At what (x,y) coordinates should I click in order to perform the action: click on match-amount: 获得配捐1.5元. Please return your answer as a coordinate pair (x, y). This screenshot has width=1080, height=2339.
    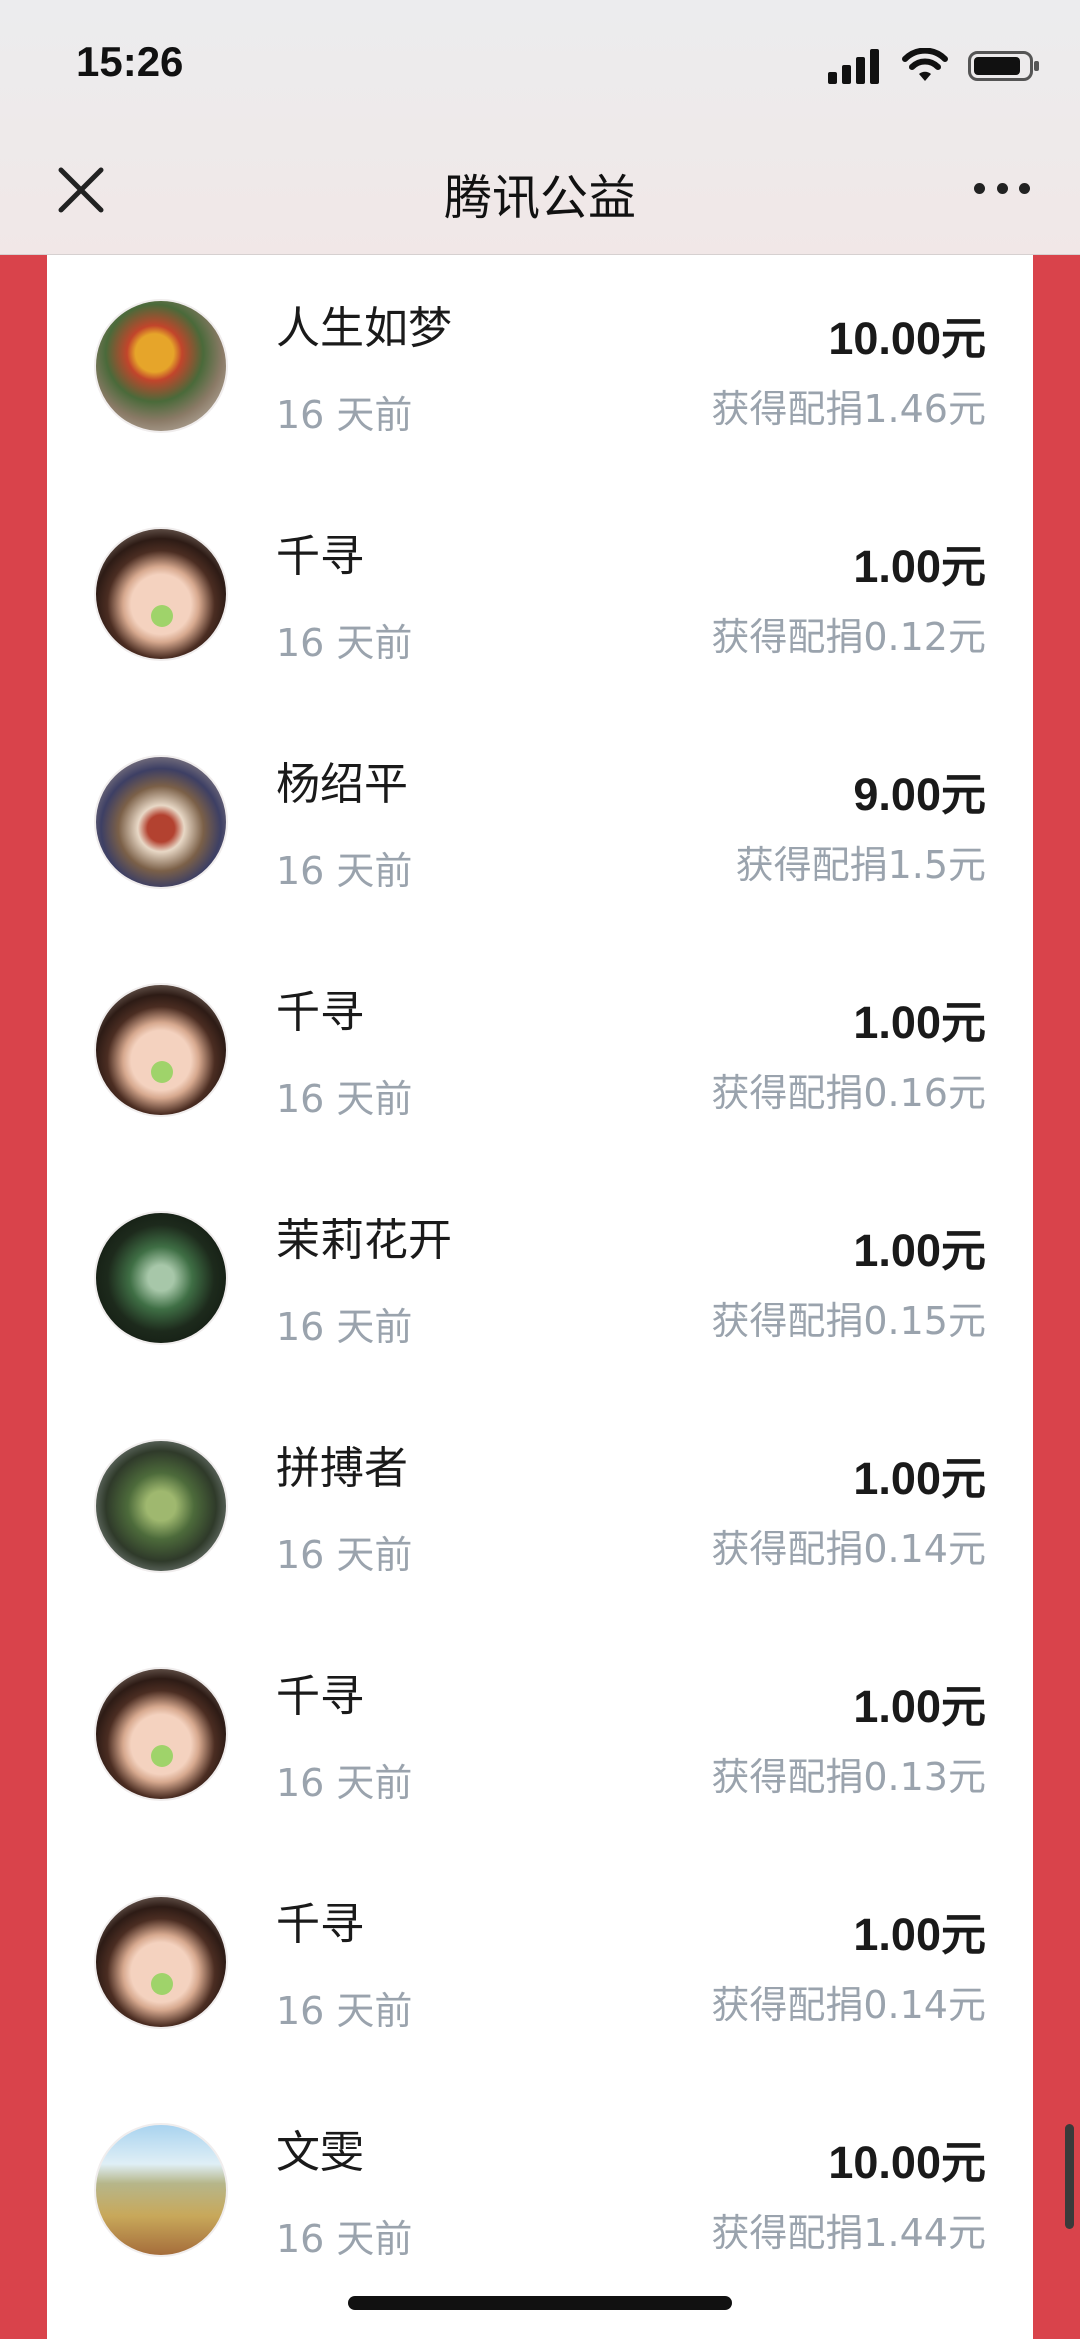
    Looking at the image, I should click on (860, 865).